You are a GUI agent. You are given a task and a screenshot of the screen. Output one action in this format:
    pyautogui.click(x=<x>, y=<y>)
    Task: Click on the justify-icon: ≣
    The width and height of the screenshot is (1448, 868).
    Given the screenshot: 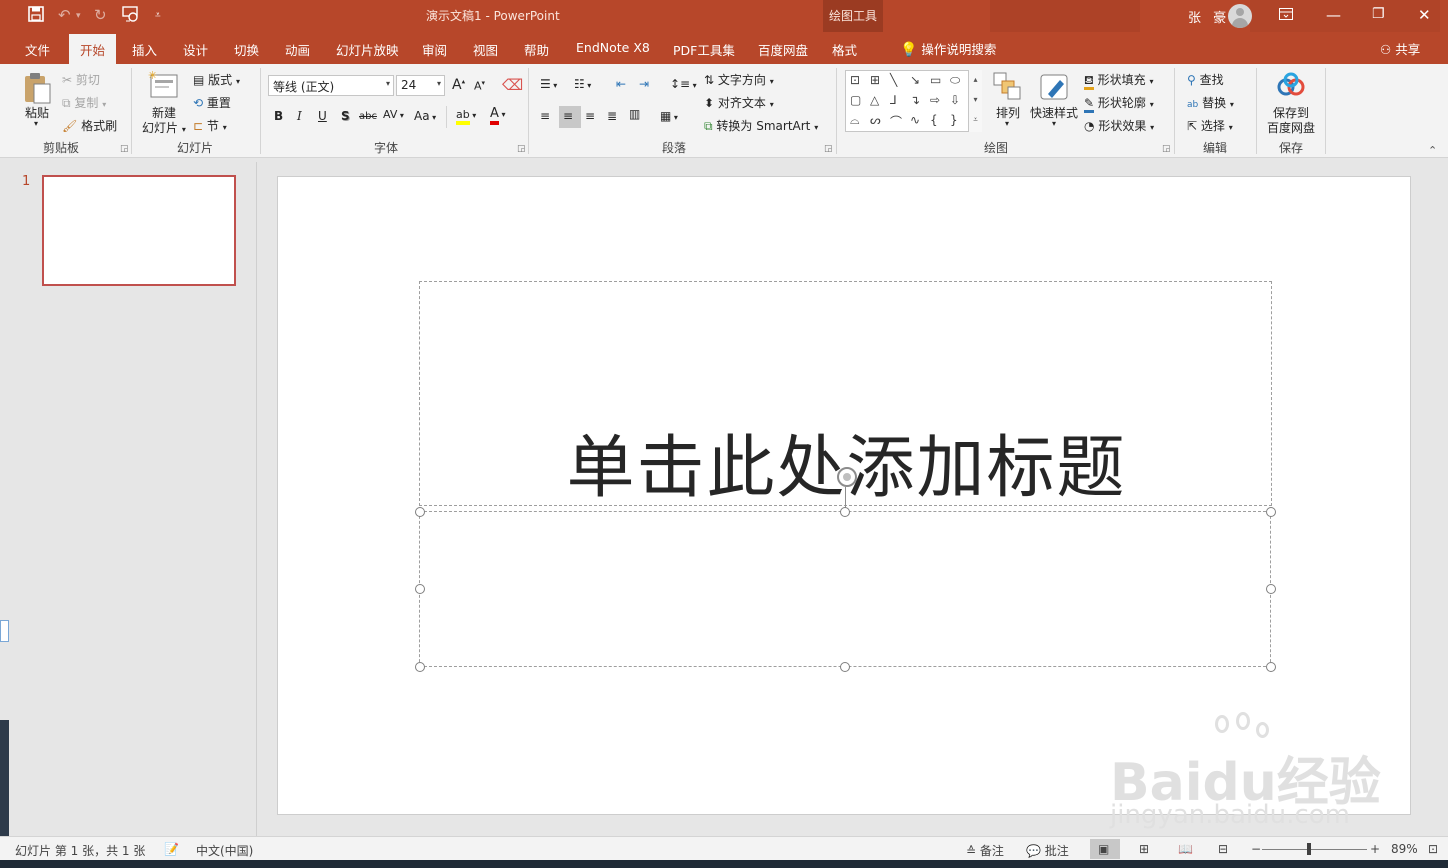 What is the action you would take?
    pyautogui.click(x=612, y=116)
    